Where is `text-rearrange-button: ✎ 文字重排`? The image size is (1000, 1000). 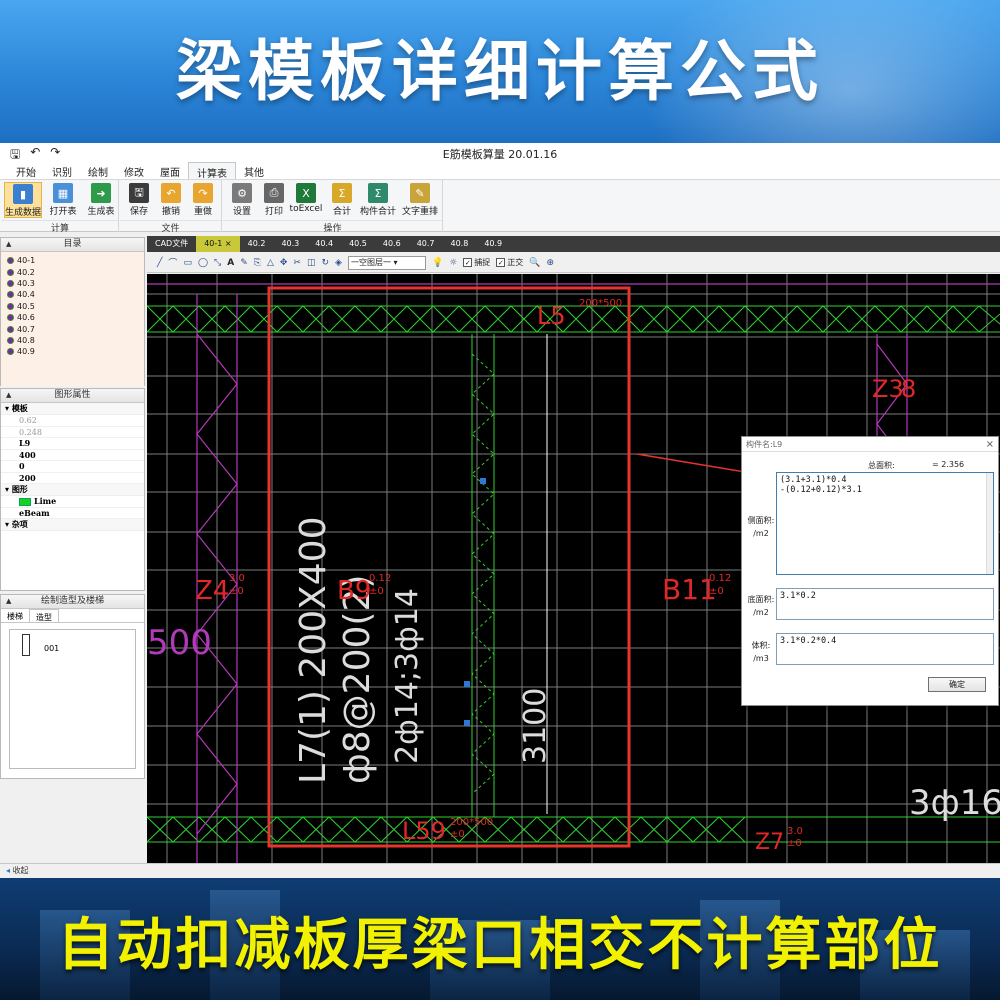
text-rearrange-button: ✎ 文字重排 is located at coordinates (420, 200).